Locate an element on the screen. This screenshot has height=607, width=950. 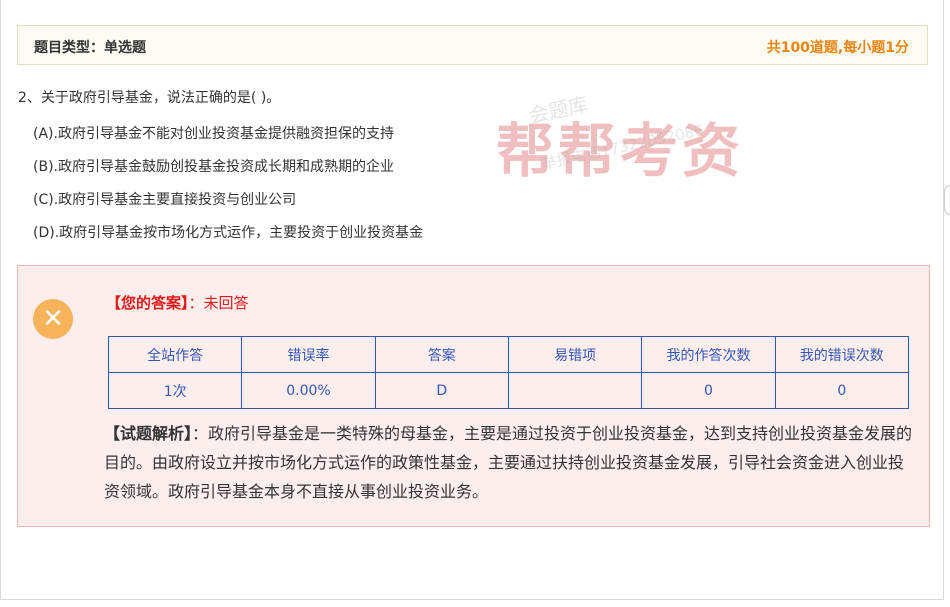
option-d: (D).政府引导基金按市场化方式运作，主要投资于创业投资基金 is located at coordinates (228, 239).